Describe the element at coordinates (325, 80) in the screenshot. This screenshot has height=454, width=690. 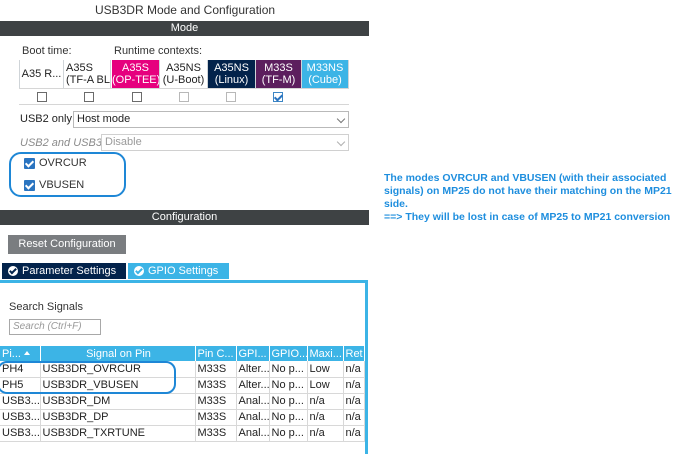
I see `context-sublabel: (Cube)` at that location.